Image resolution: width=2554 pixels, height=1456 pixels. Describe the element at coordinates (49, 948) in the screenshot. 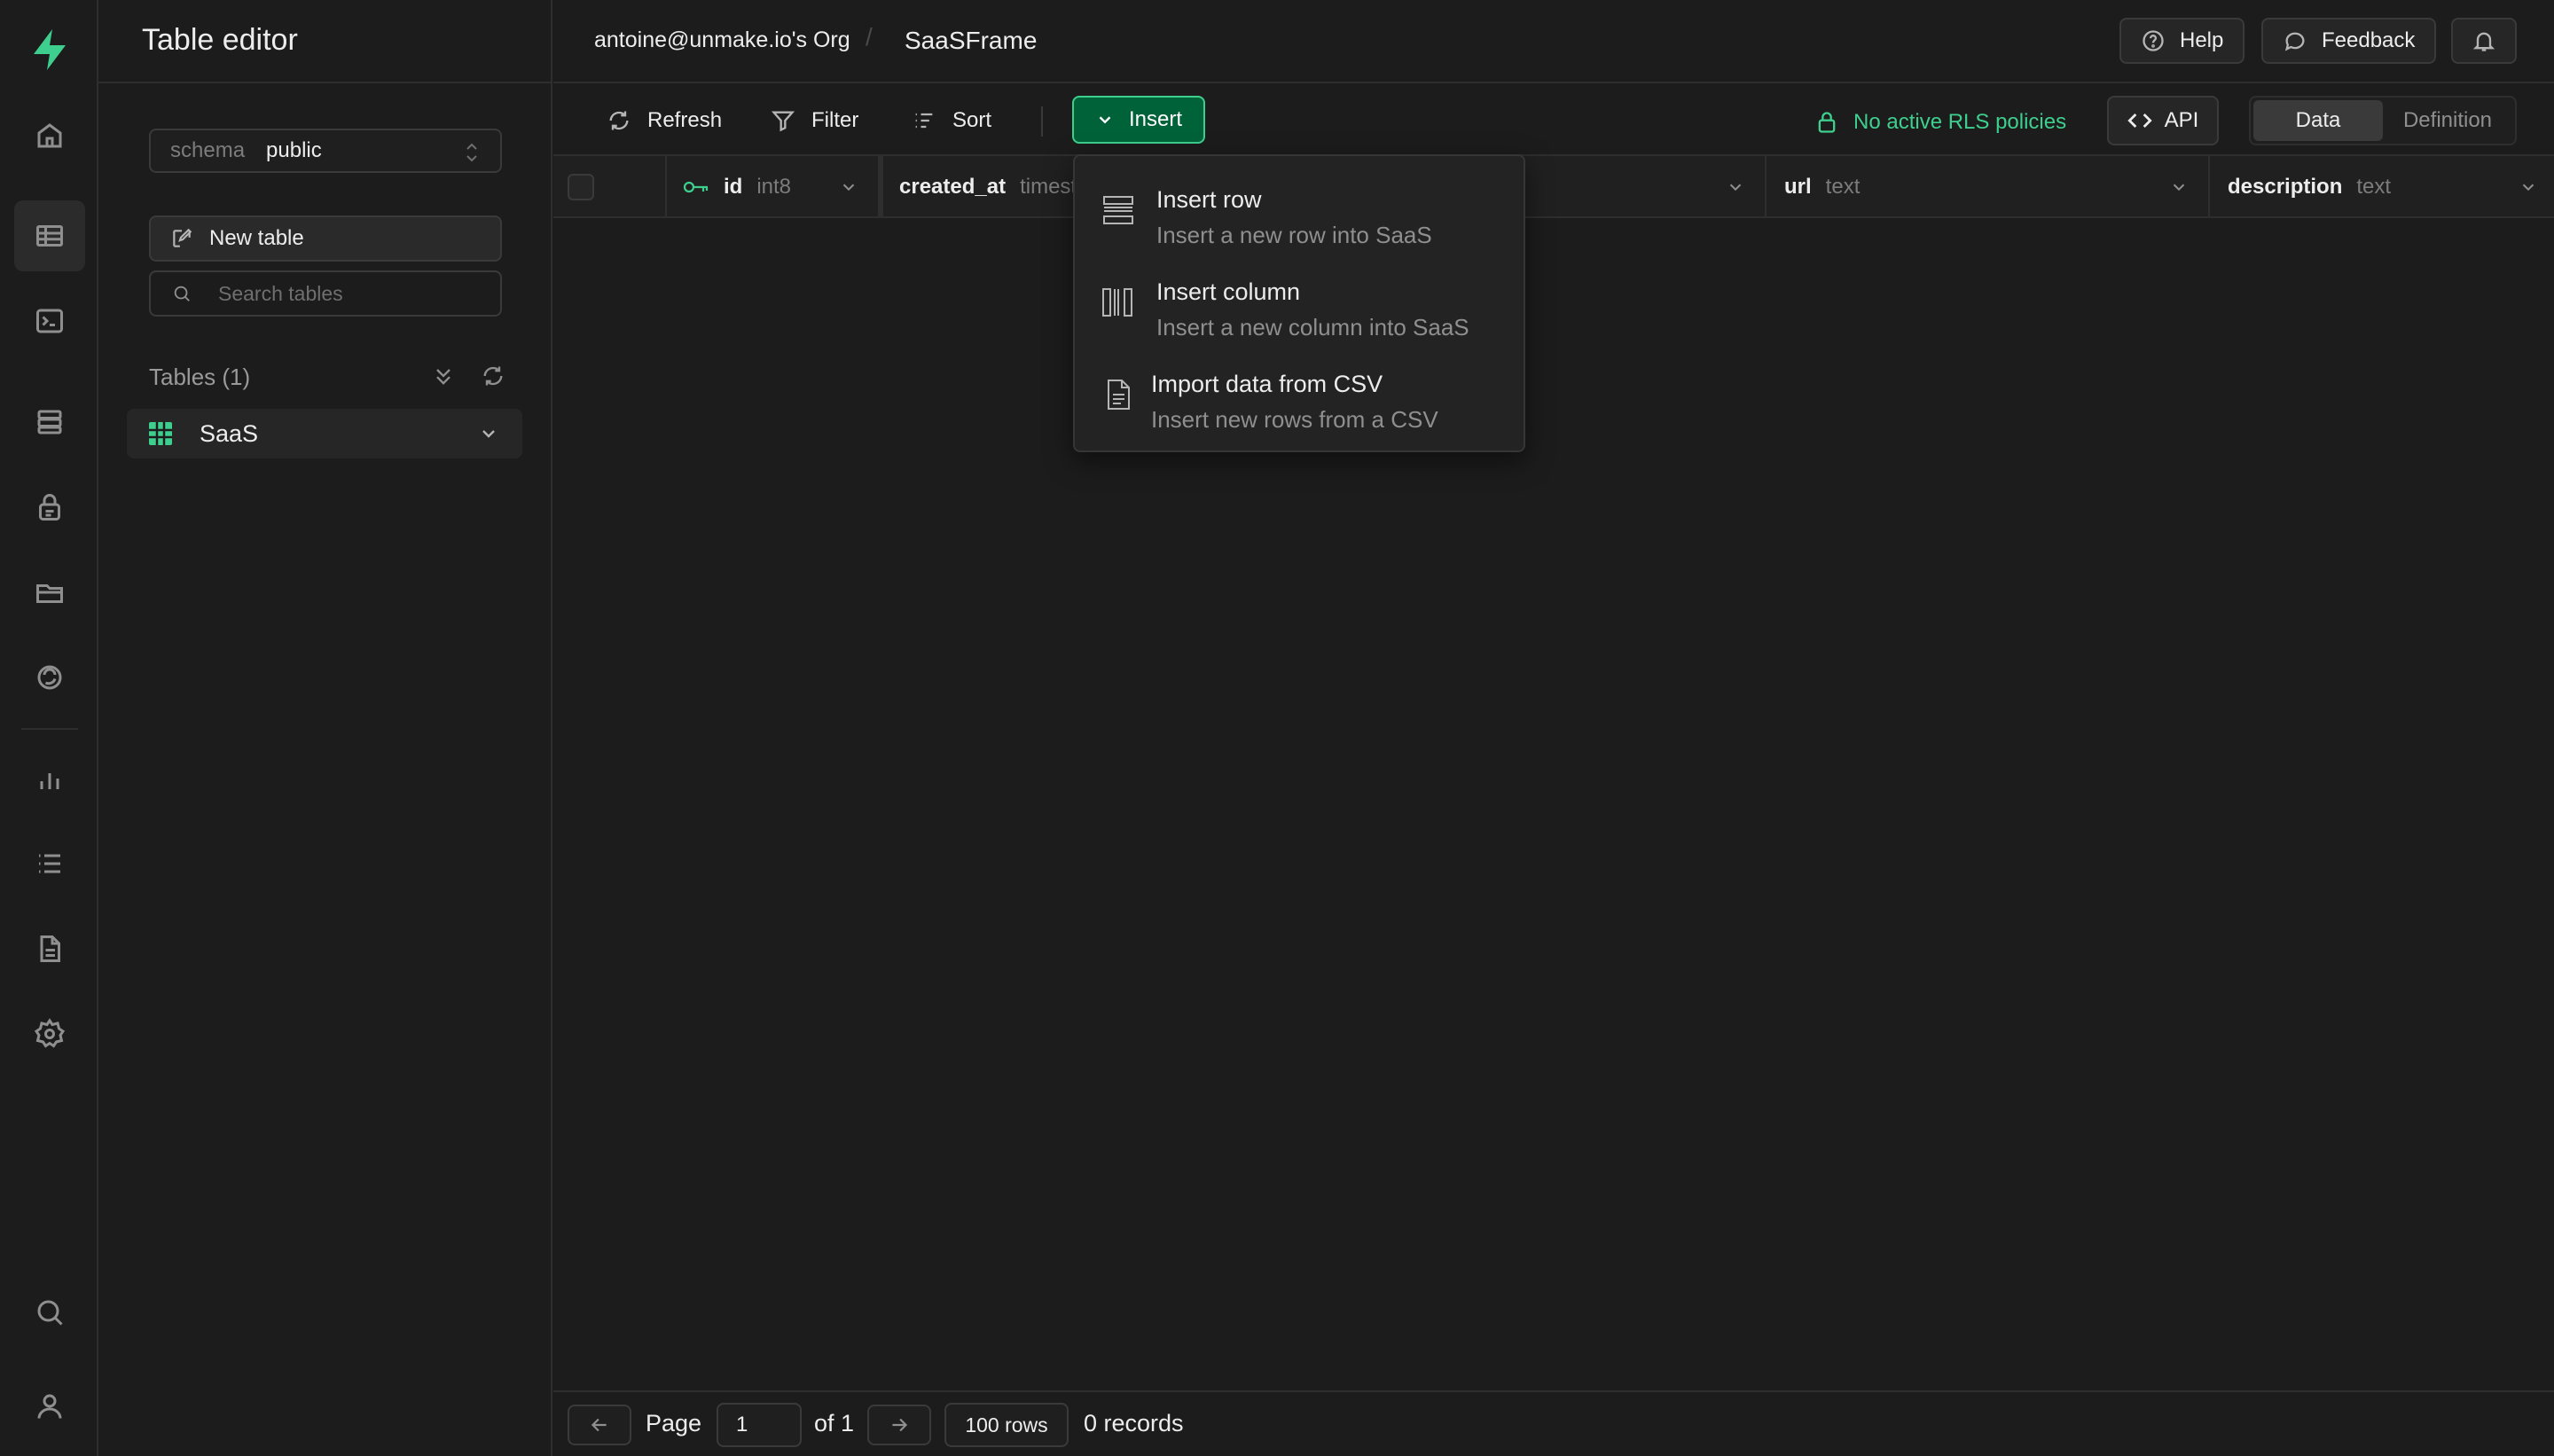

I see `api-docs-nav-icon` at that location.